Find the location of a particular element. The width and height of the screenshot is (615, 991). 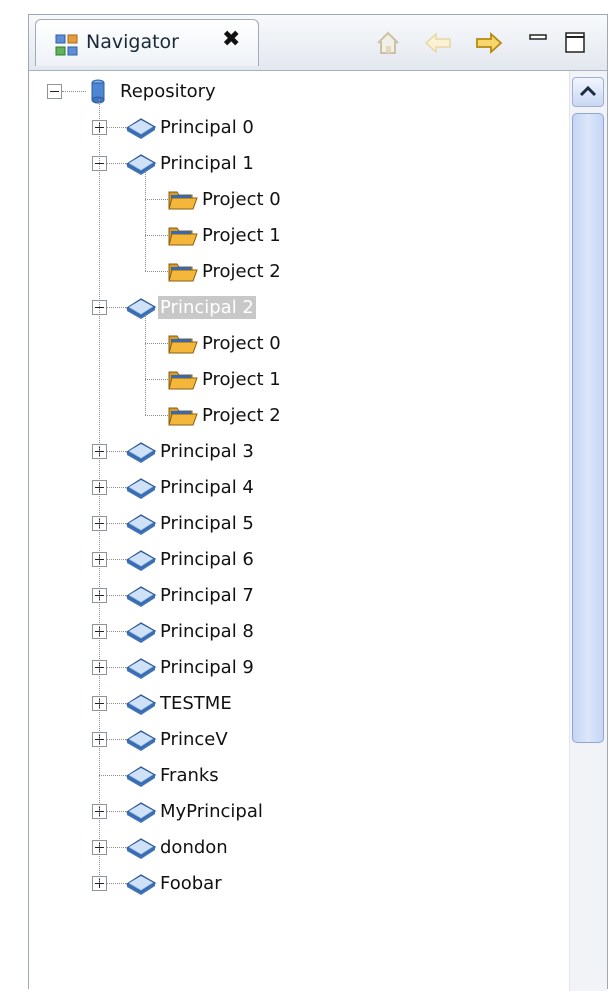

tree-node-label: Principal 3 is located at coordinates (207, 451).